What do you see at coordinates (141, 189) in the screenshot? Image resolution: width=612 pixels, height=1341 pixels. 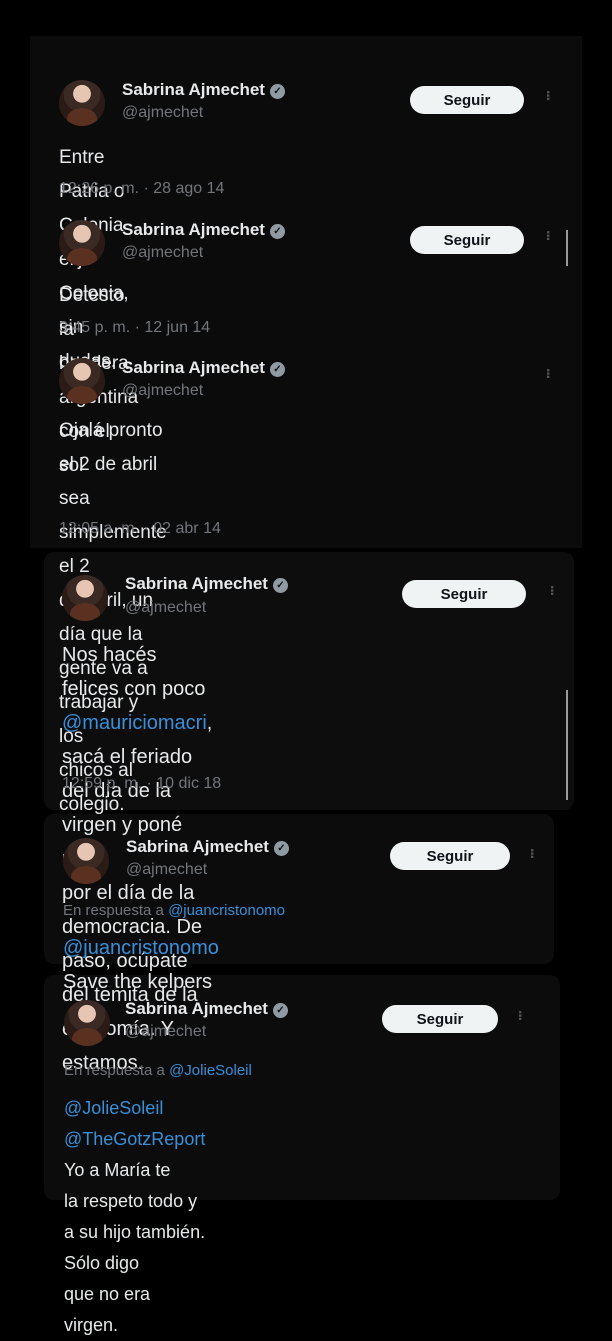 I see `tweet-timestamp: 12:26 p. m. · 28 ago 14` at bounding box center [141, 189].